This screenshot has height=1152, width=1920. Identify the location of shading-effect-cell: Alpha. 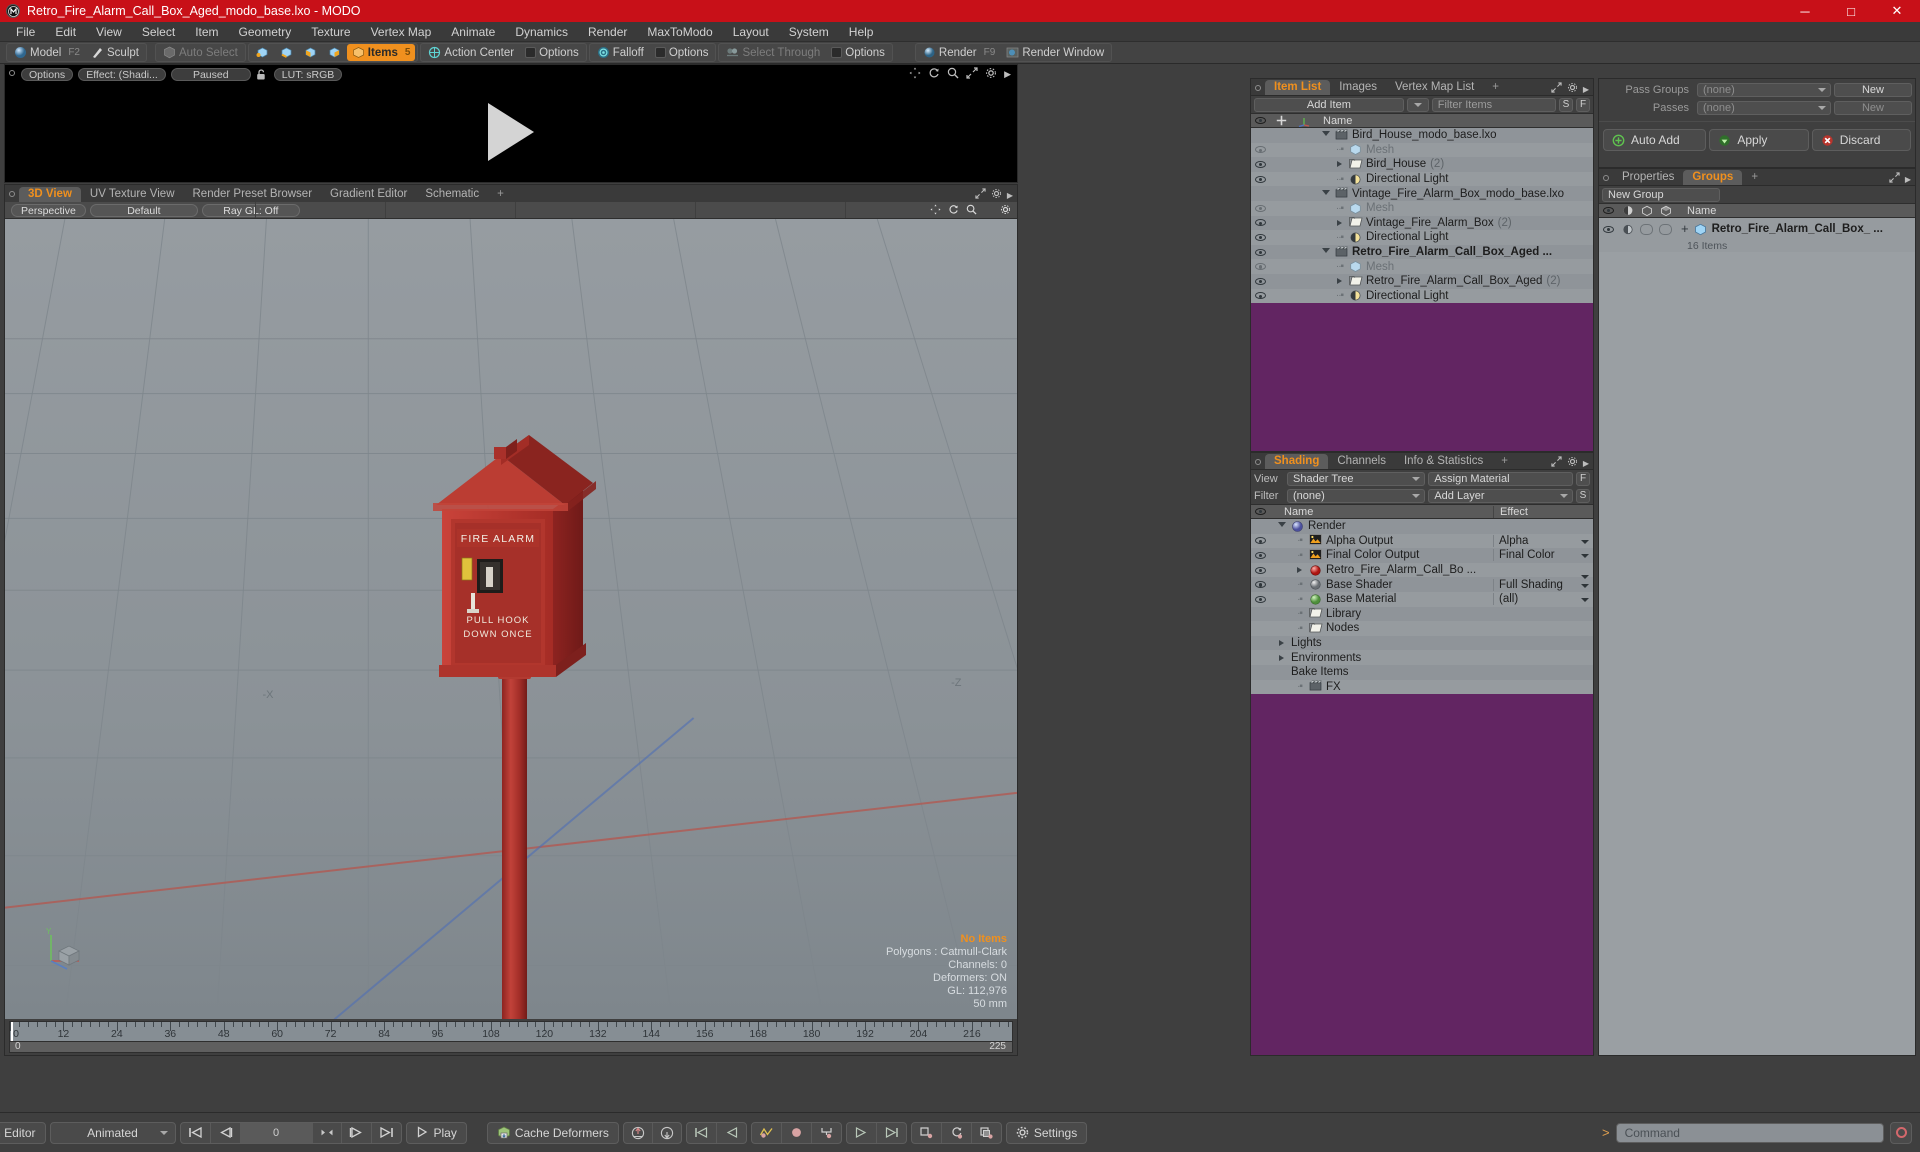
(1543, 540).